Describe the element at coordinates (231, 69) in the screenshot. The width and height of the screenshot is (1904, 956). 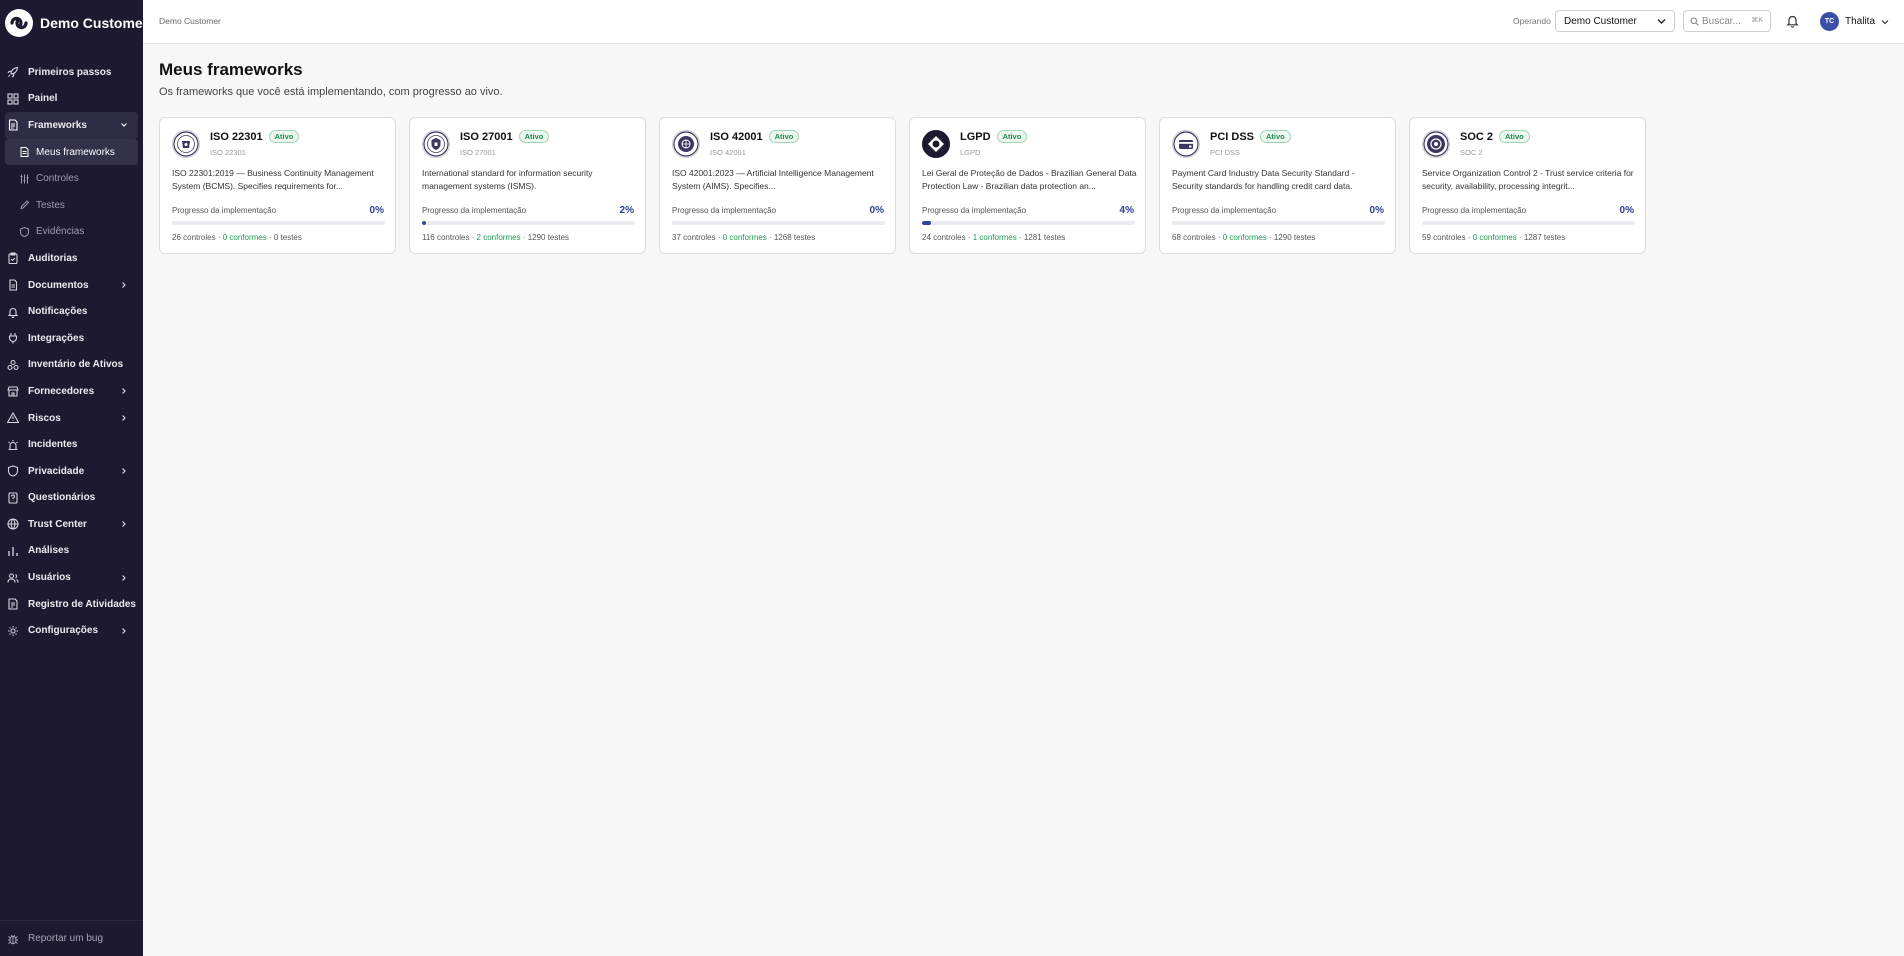
I see `page-title: Meus frameworks` at that location.